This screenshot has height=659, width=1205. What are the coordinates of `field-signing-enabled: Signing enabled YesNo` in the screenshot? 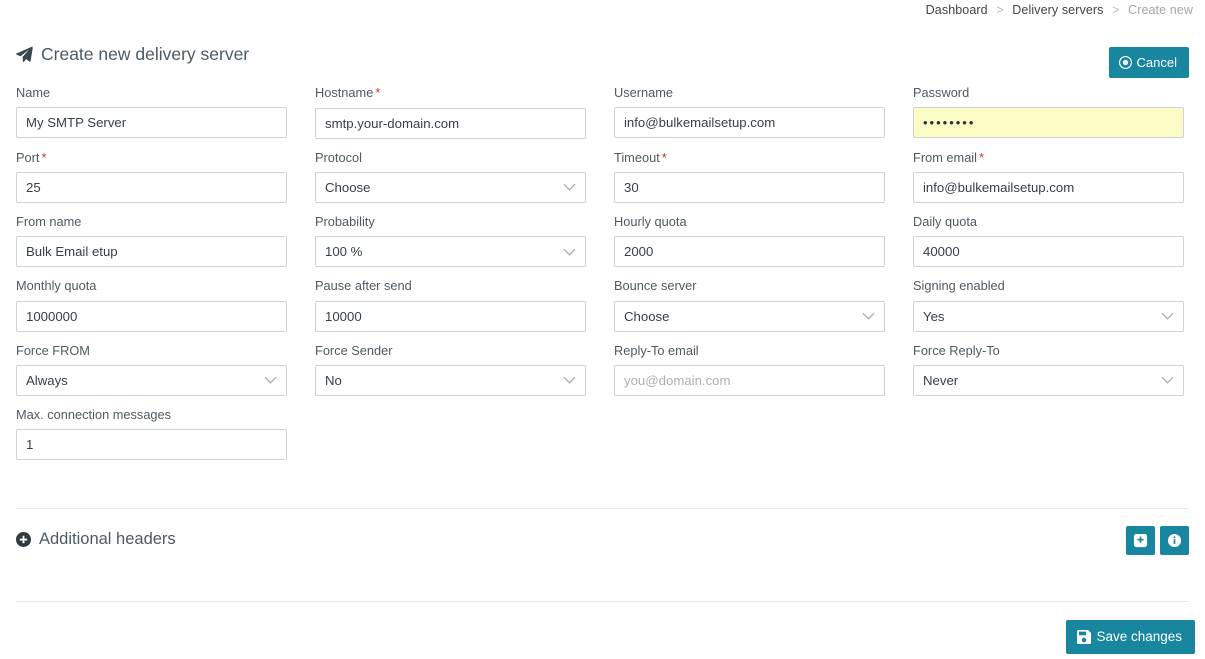 It's located at (1048, 304).